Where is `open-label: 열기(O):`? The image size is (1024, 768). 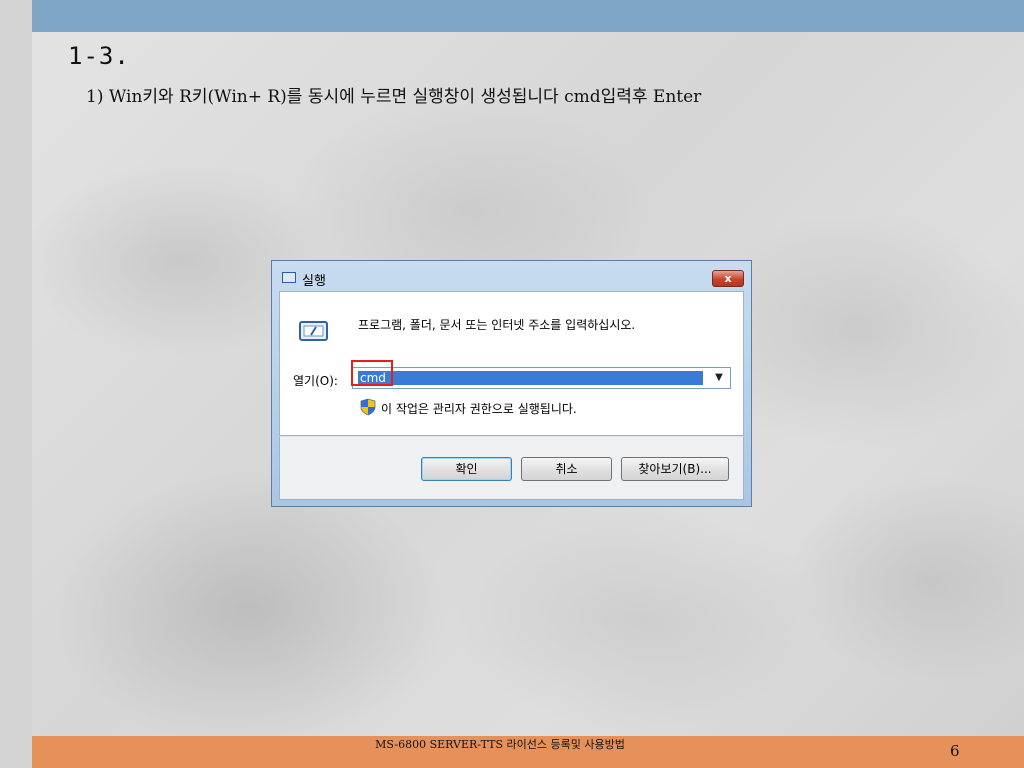 open-label: 열기(O): is located at coordinates (315, 381).